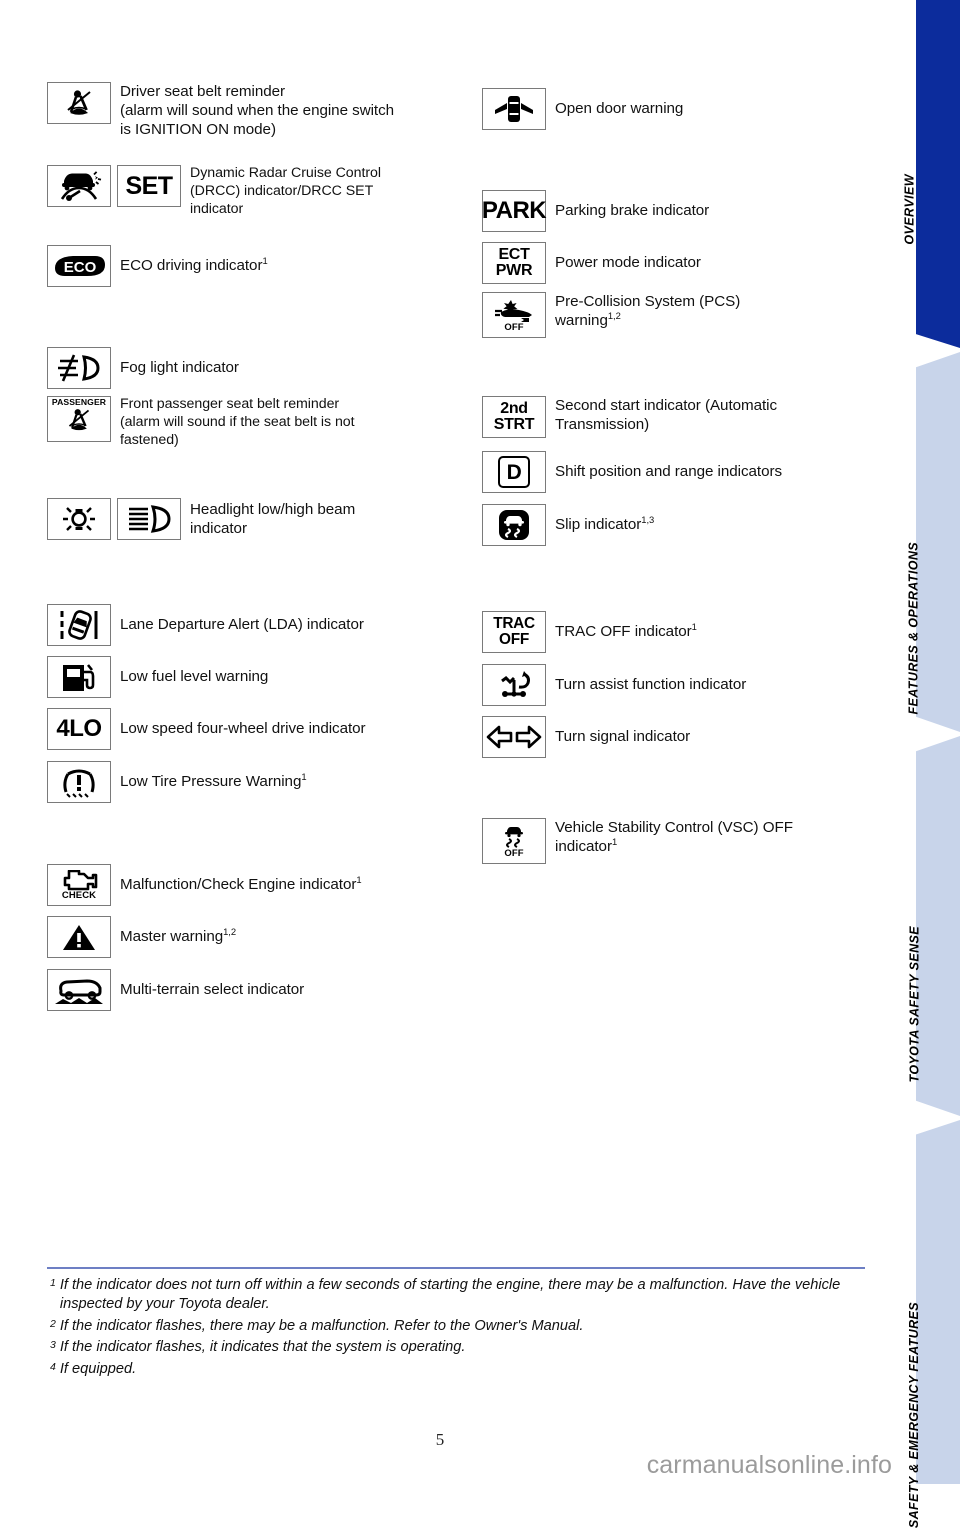 This screenshot has height=1528, width=960. I want to click on four-low-icon-text: 4LO, so click(79, 728).